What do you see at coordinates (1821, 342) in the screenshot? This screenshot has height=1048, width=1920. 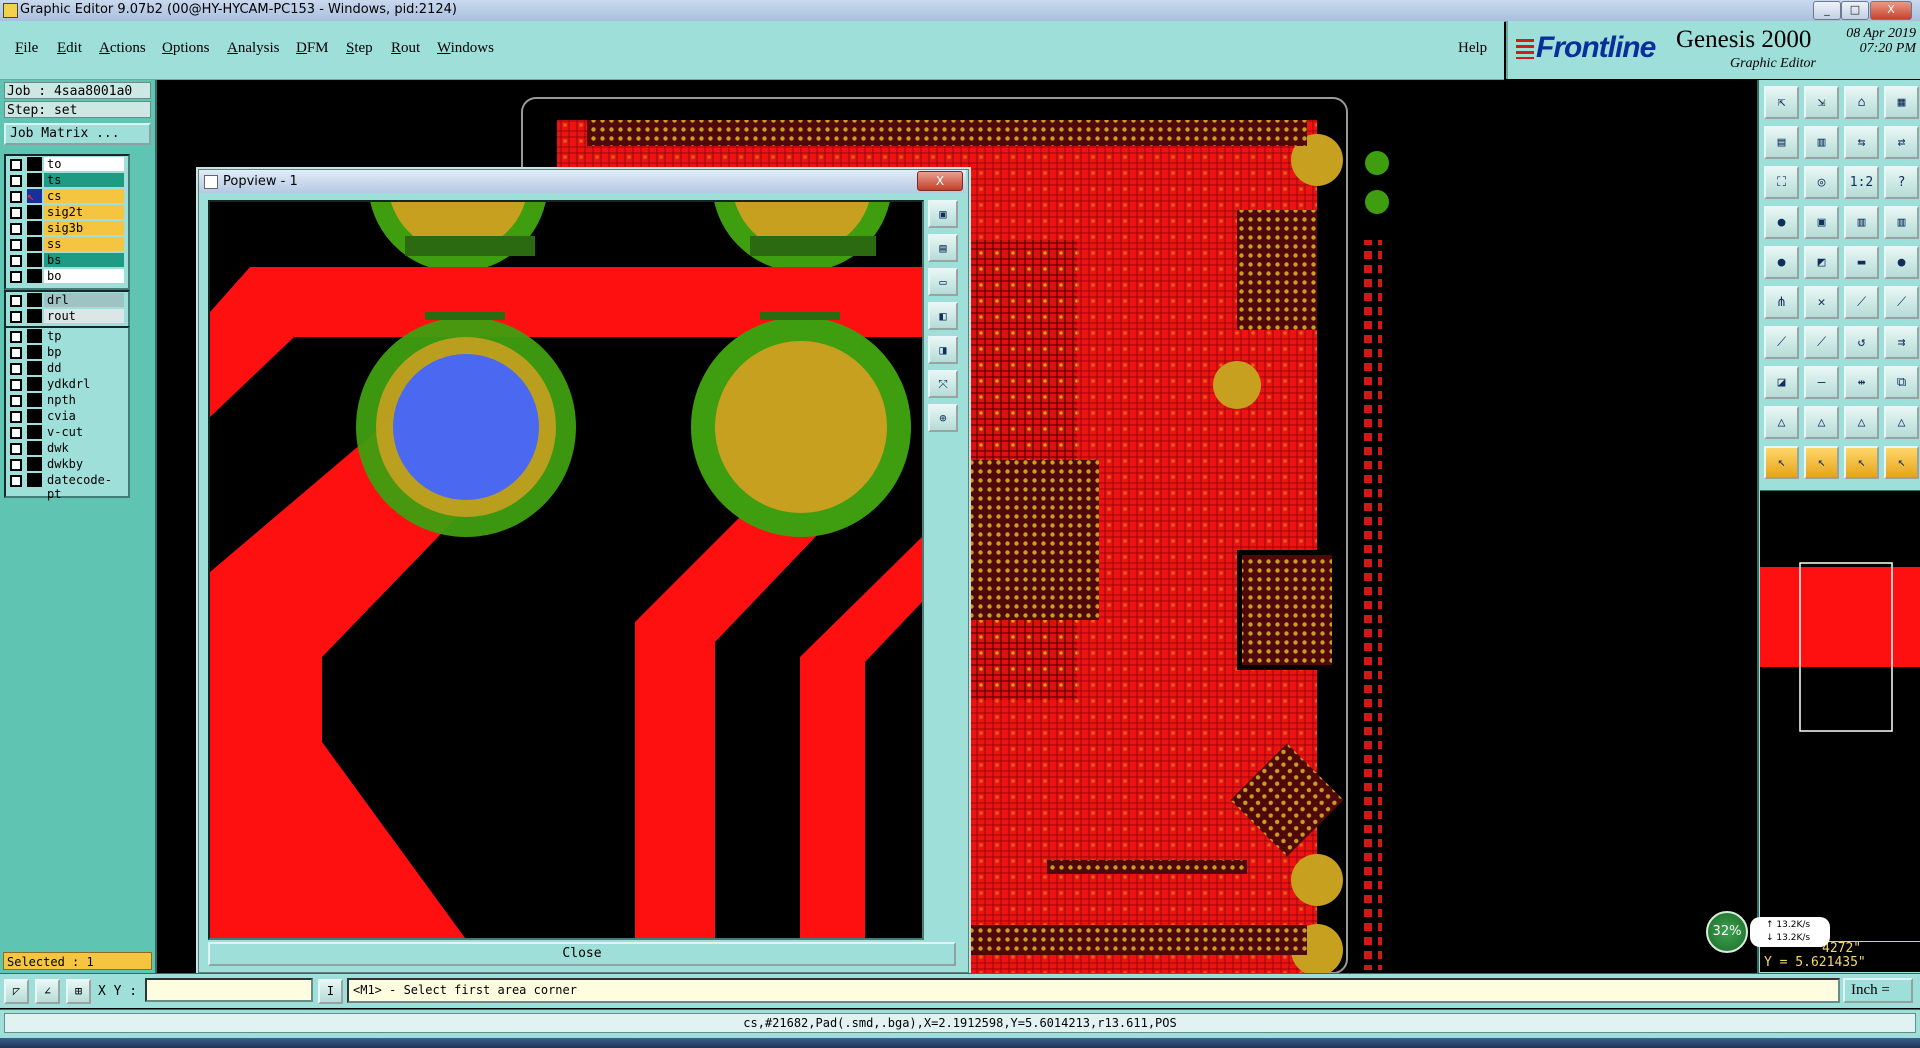 I see `diag-icon: ⟋` at bounding box center [1821, 342].